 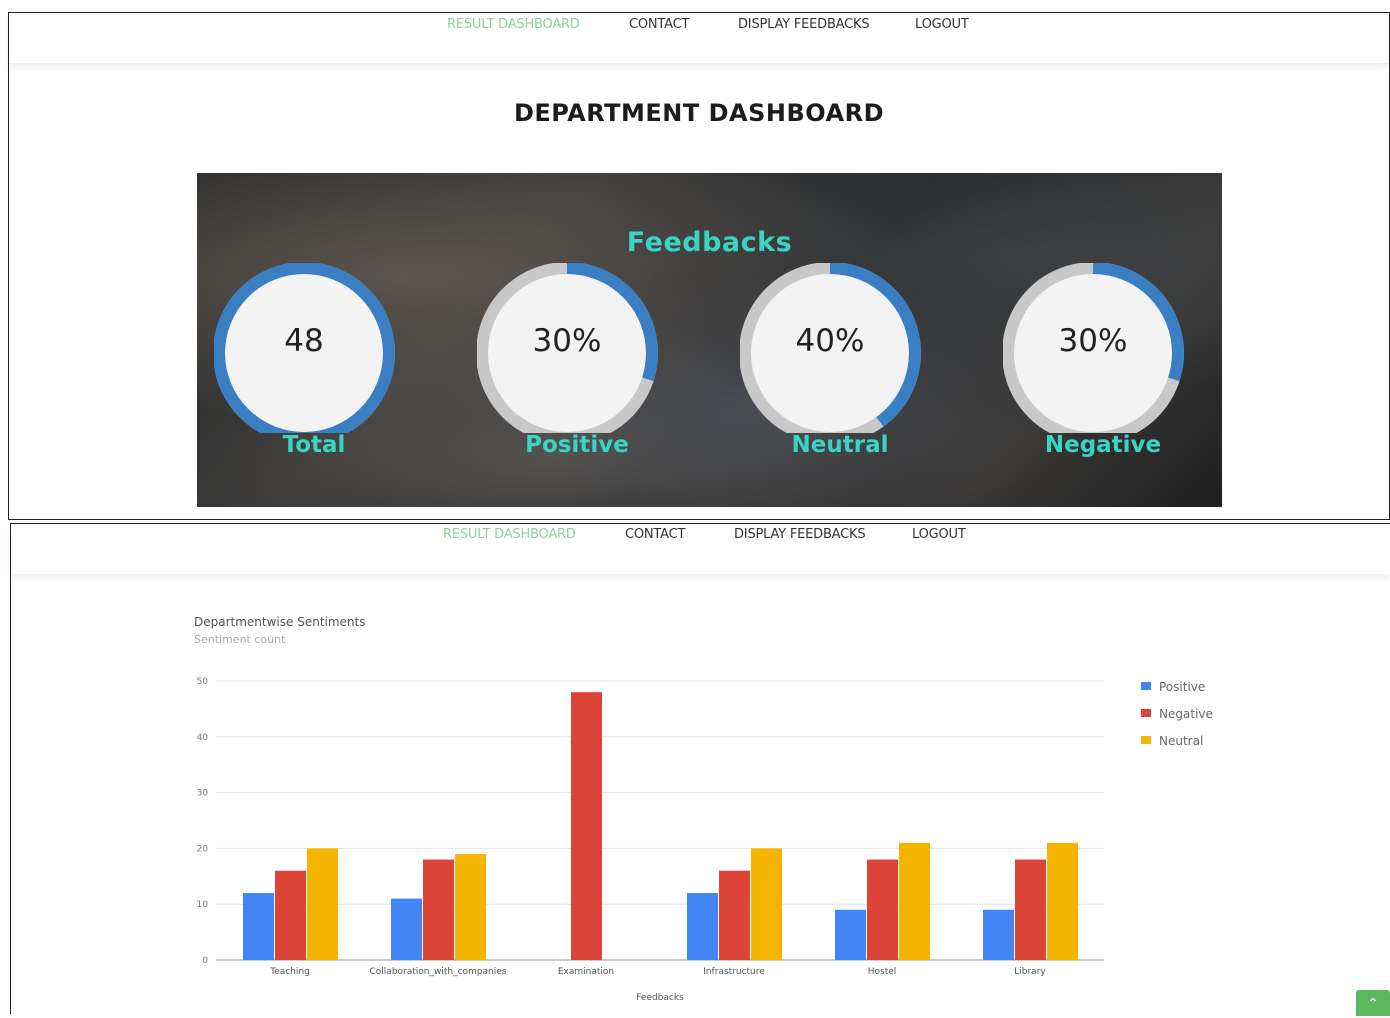 What do you see at coordinates (513, 24) in the screenshot?
I see `nav-result-dashboard: RESULT DASHBOARD` at bounding box center [513, 24].